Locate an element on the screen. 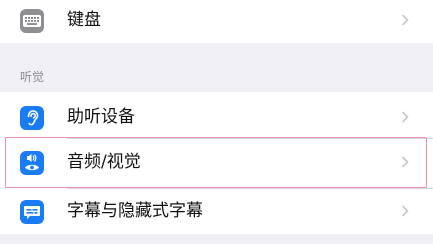 The width and height of the screenshot is (433, 244). keyboard-label: 键盘 is located at coordinates (84, 20).